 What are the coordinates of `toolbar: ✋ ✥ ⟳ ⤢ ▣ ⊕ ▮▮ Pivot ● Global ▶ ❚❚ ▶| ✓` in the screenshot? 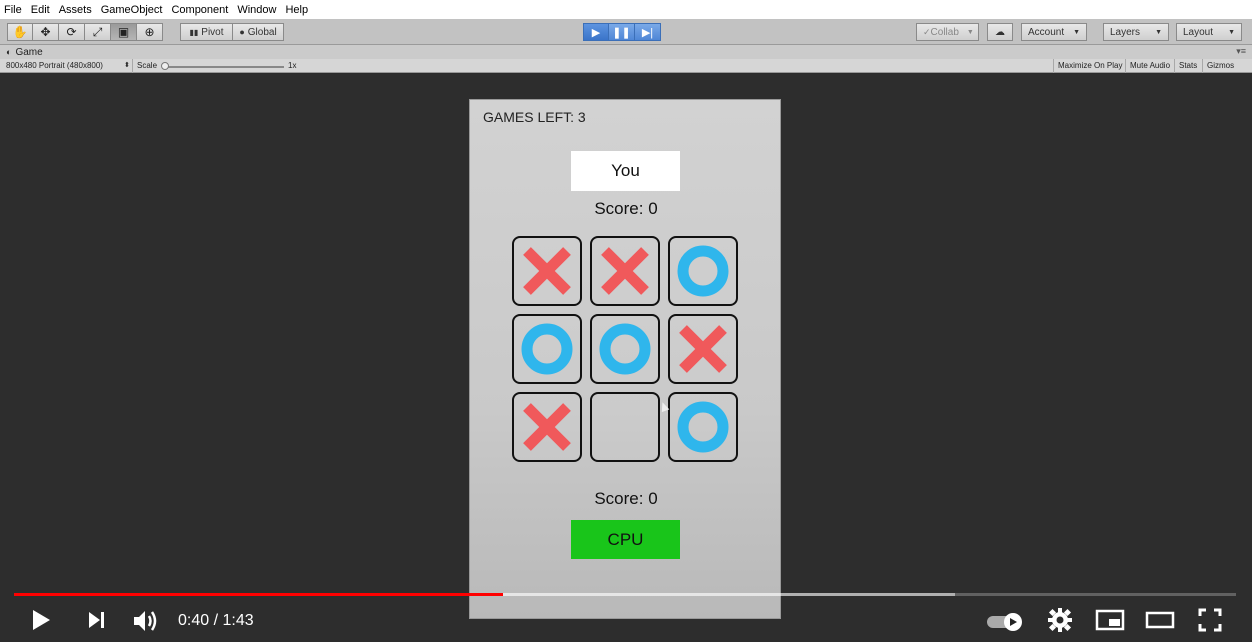 It's located at (626, 32).